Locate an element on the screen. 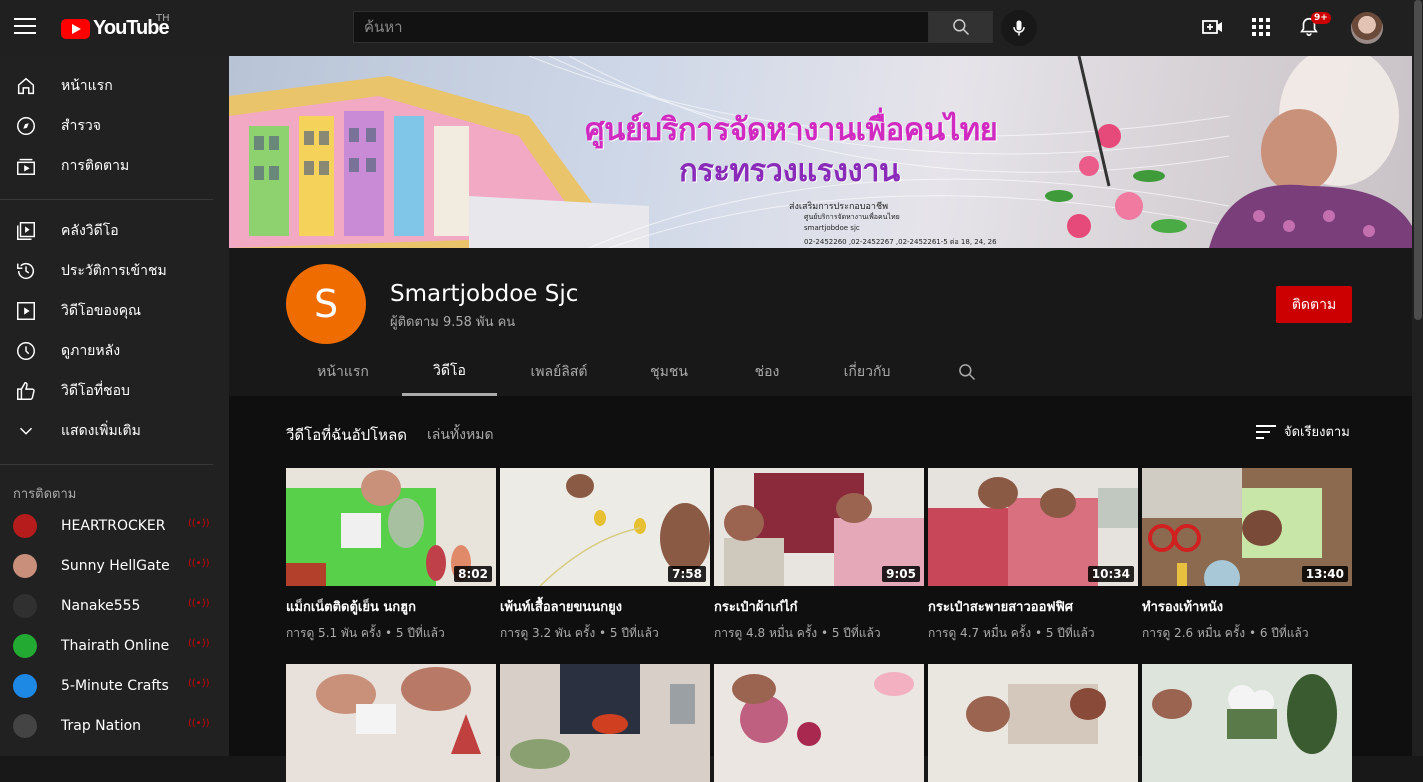 The height and width of the screenshot is (782, 1423). country-code: TH is located at coordinates (163, 18).